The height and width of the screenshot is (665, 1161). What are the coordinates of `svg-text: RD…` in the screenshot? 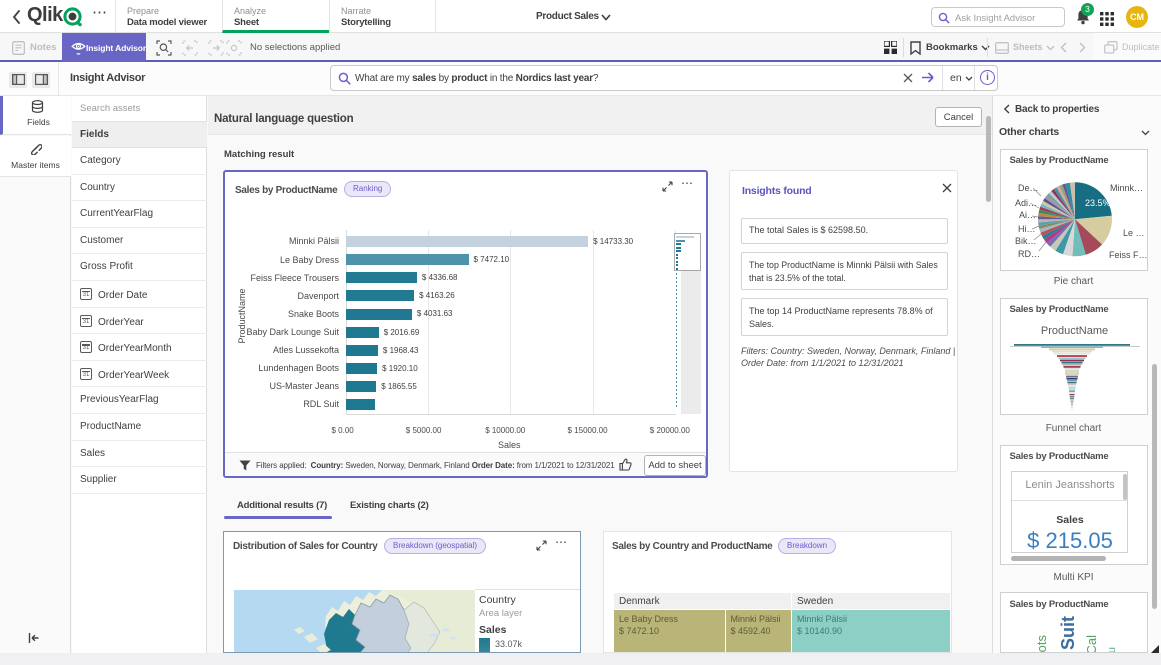 It's located at (1029, 254).